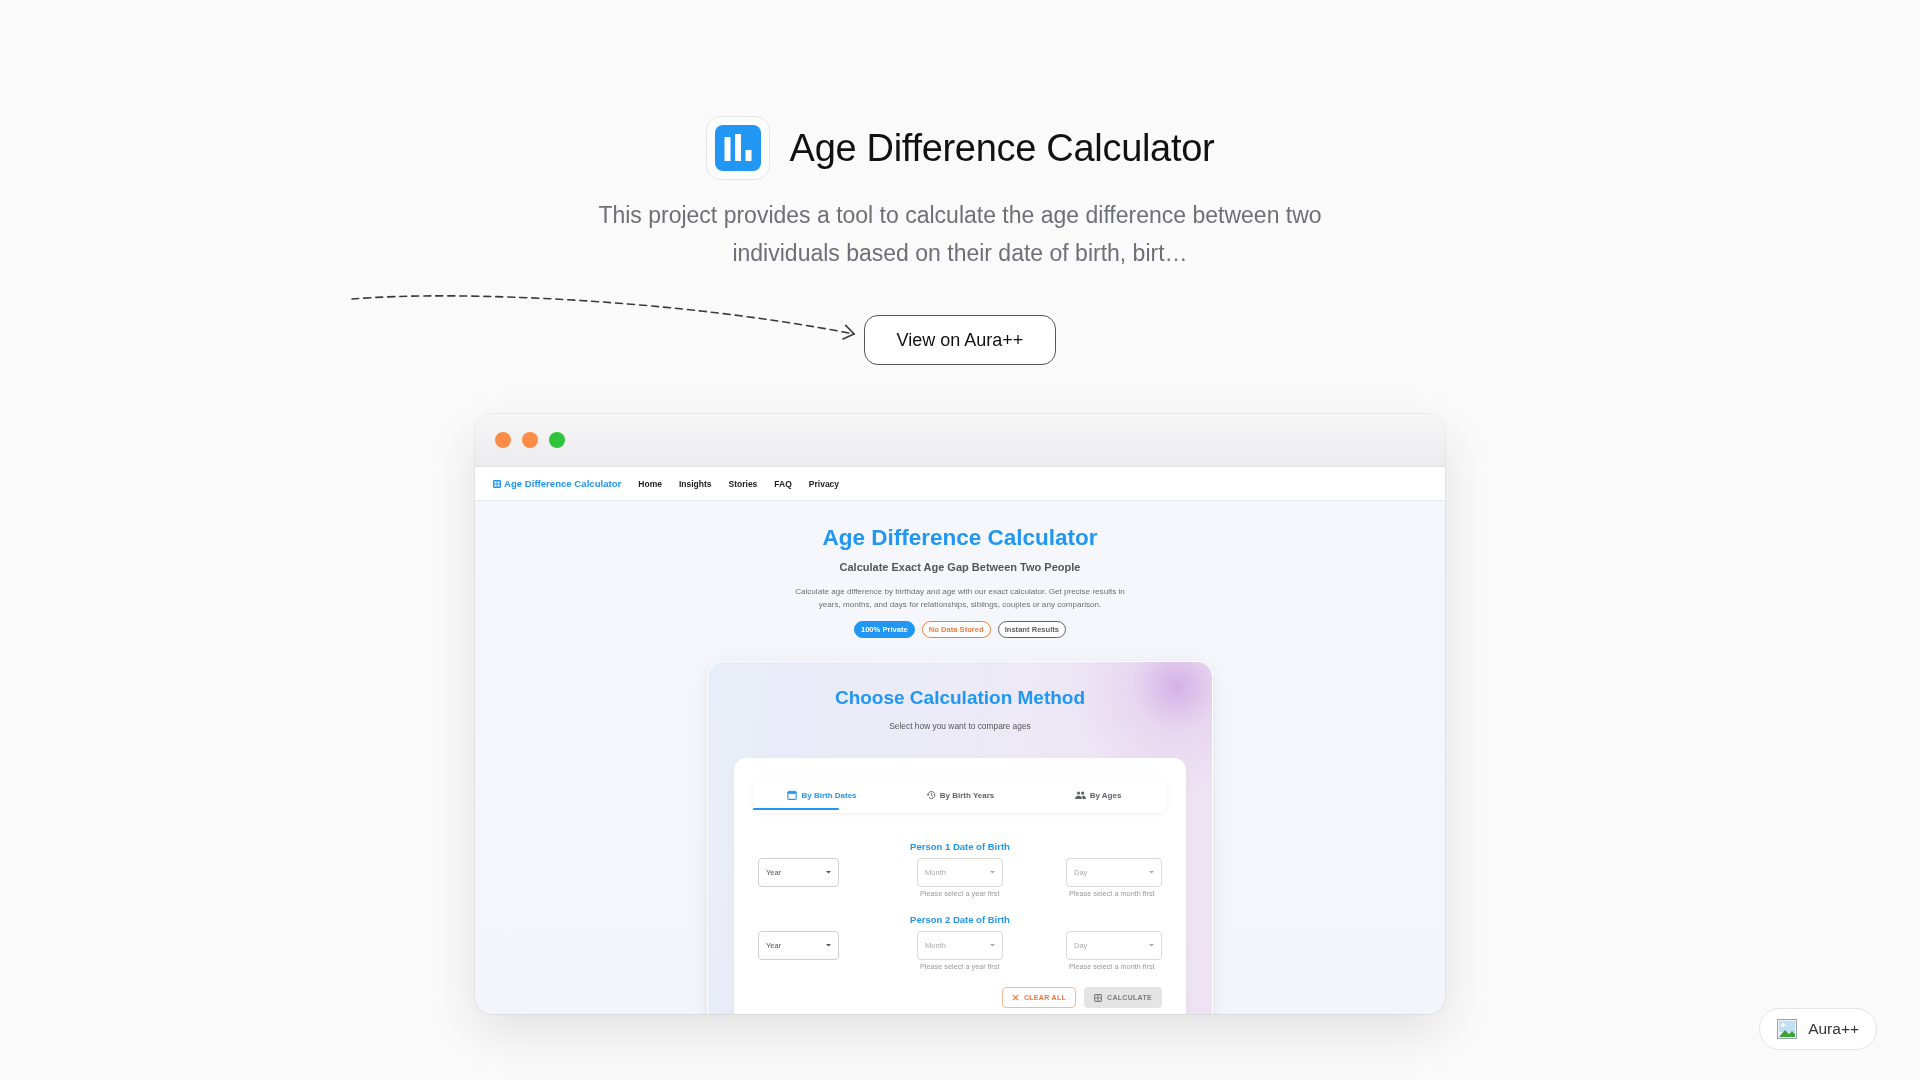 Image resolution: width=1920 pixels, height=1080 pixels. What do you see at coordinates (695, 483) in the screenshot?
I see `nav-link: Insights` at bounding box center [695, 483].